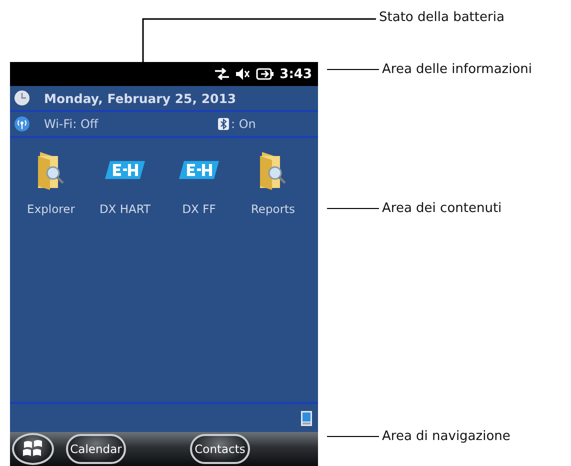 This screenshot has width=571, height=466. Describe the element at coordinates (199, 209) in the screenshot. I see `app-label: DX FF` at that location.